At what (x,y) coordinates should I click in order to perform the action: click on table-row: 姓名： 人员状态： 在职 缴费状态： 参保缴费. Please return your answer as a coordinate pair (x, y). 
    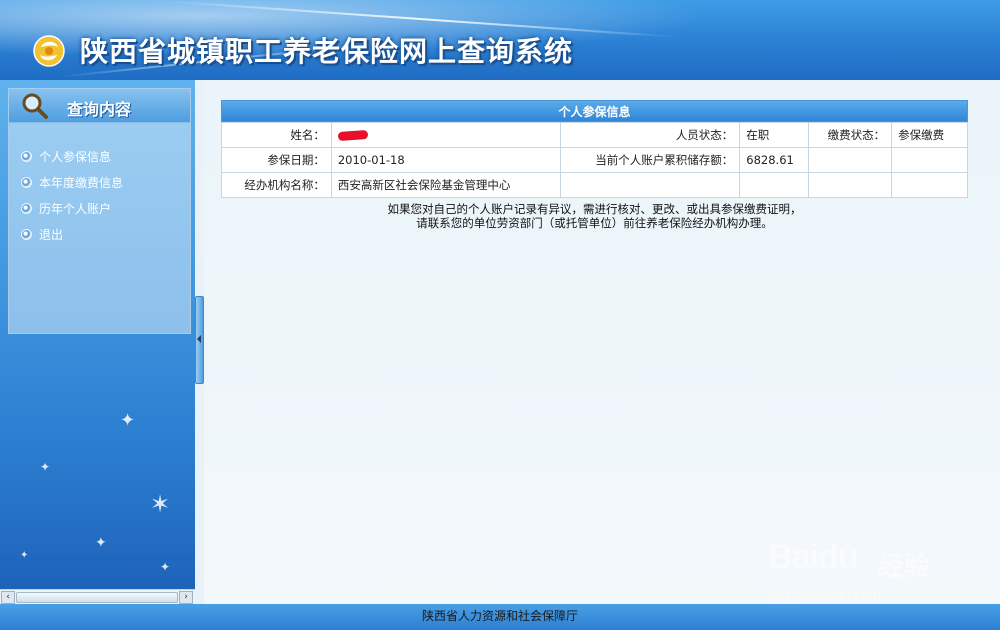
    Looking at the image, I should click on (594, 135).